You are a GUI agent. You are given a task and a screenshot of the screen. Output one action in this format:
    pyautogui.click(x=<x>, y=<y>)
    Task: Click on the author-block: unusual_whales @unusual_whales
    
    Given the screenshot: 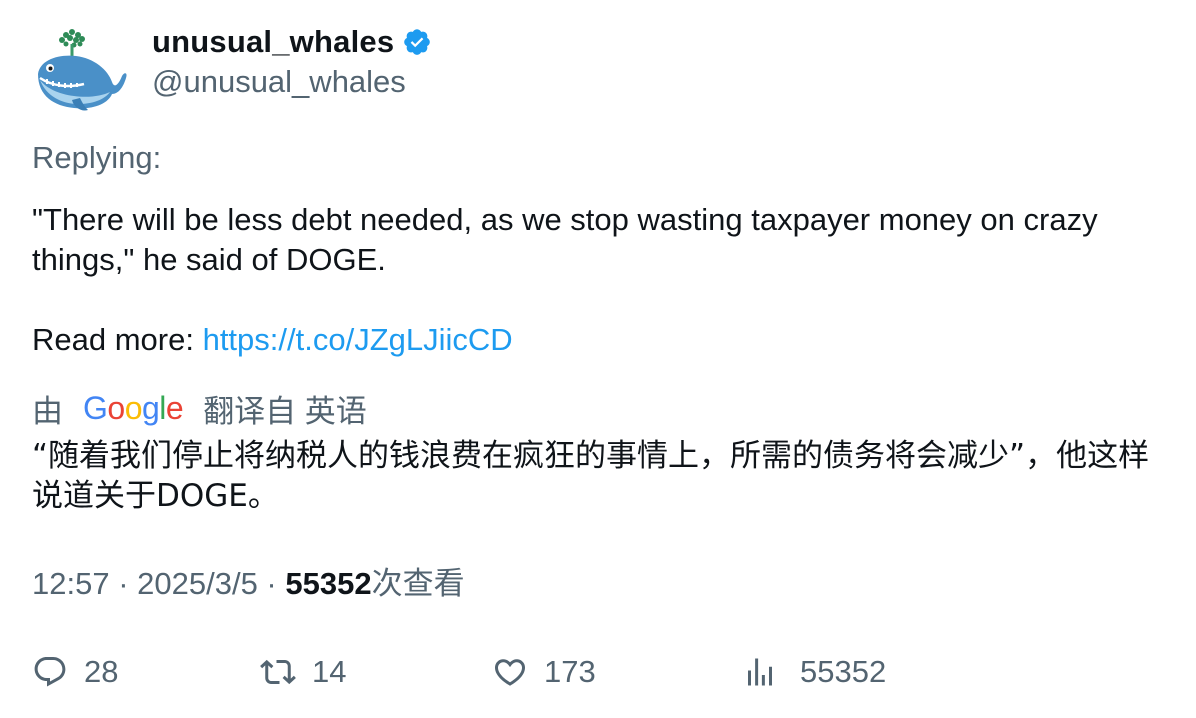 What is the action you would take?
    pyautogui.click(x=292, y=62)
    